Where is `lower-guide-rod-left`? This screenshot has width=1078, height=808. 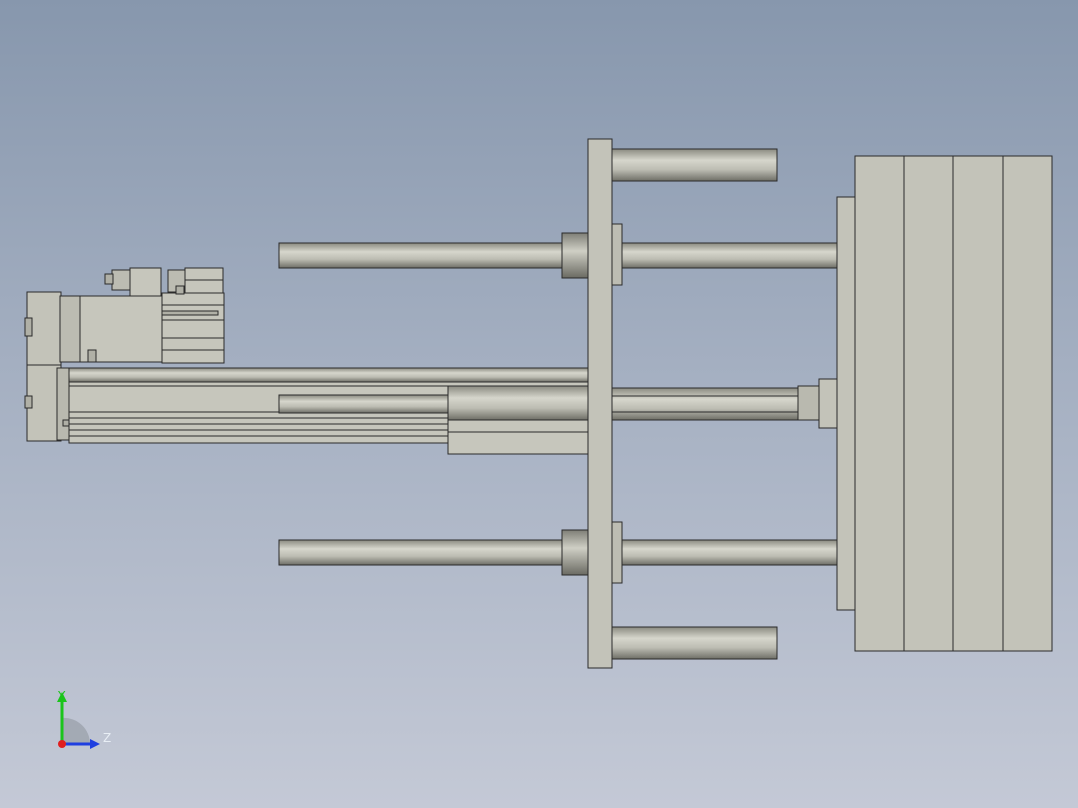 lower-guide-rod-left is located at coordinates (421, 552).